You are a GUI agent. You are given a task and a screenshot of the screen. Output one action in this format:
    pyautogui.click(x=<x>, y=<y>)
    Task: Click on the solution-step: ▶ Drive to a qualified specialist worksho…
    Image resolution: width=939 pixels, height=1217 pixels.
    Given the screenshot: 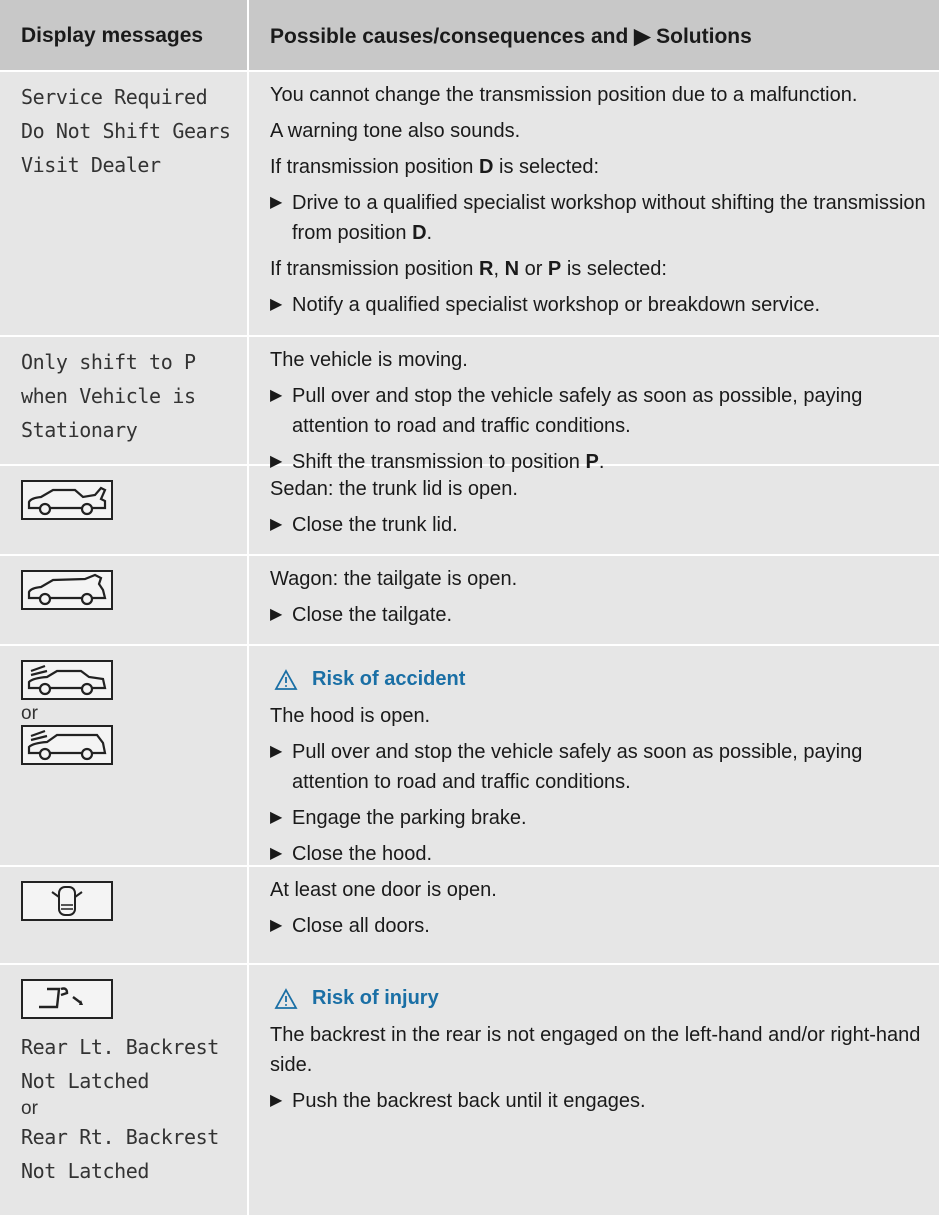 What is the action you would take?
    pyautogui.click(x=600, y=218)
    